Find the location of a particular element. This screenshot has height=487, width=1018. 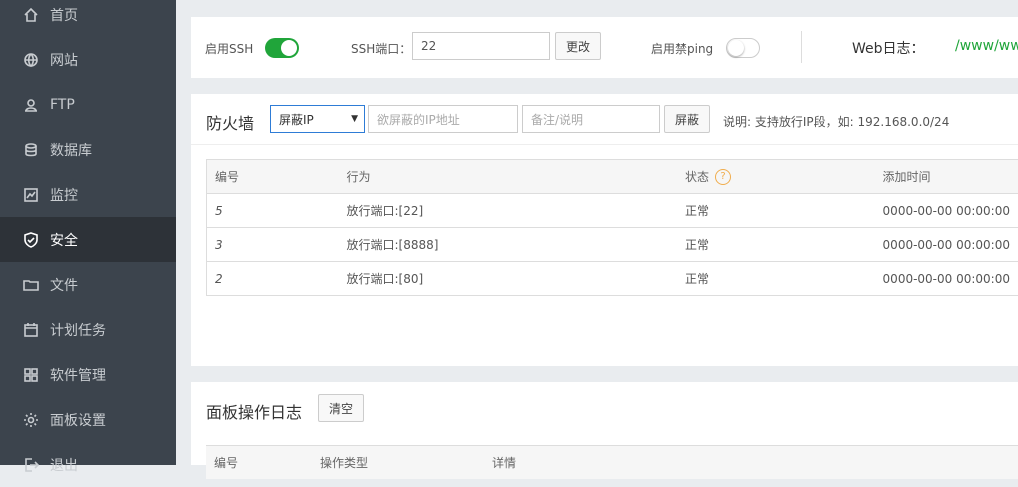

web-log-label: Web日志： is located at coordinates (888, 48).